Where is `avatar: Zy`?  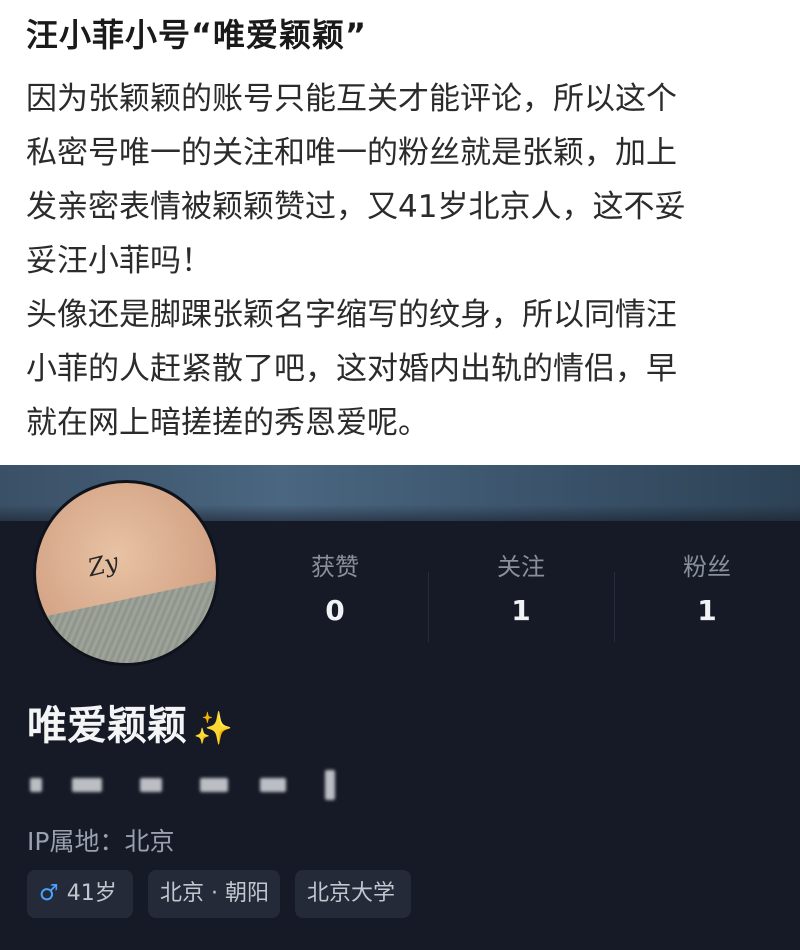 avatar: Zy is located at coordinates (126, 573).